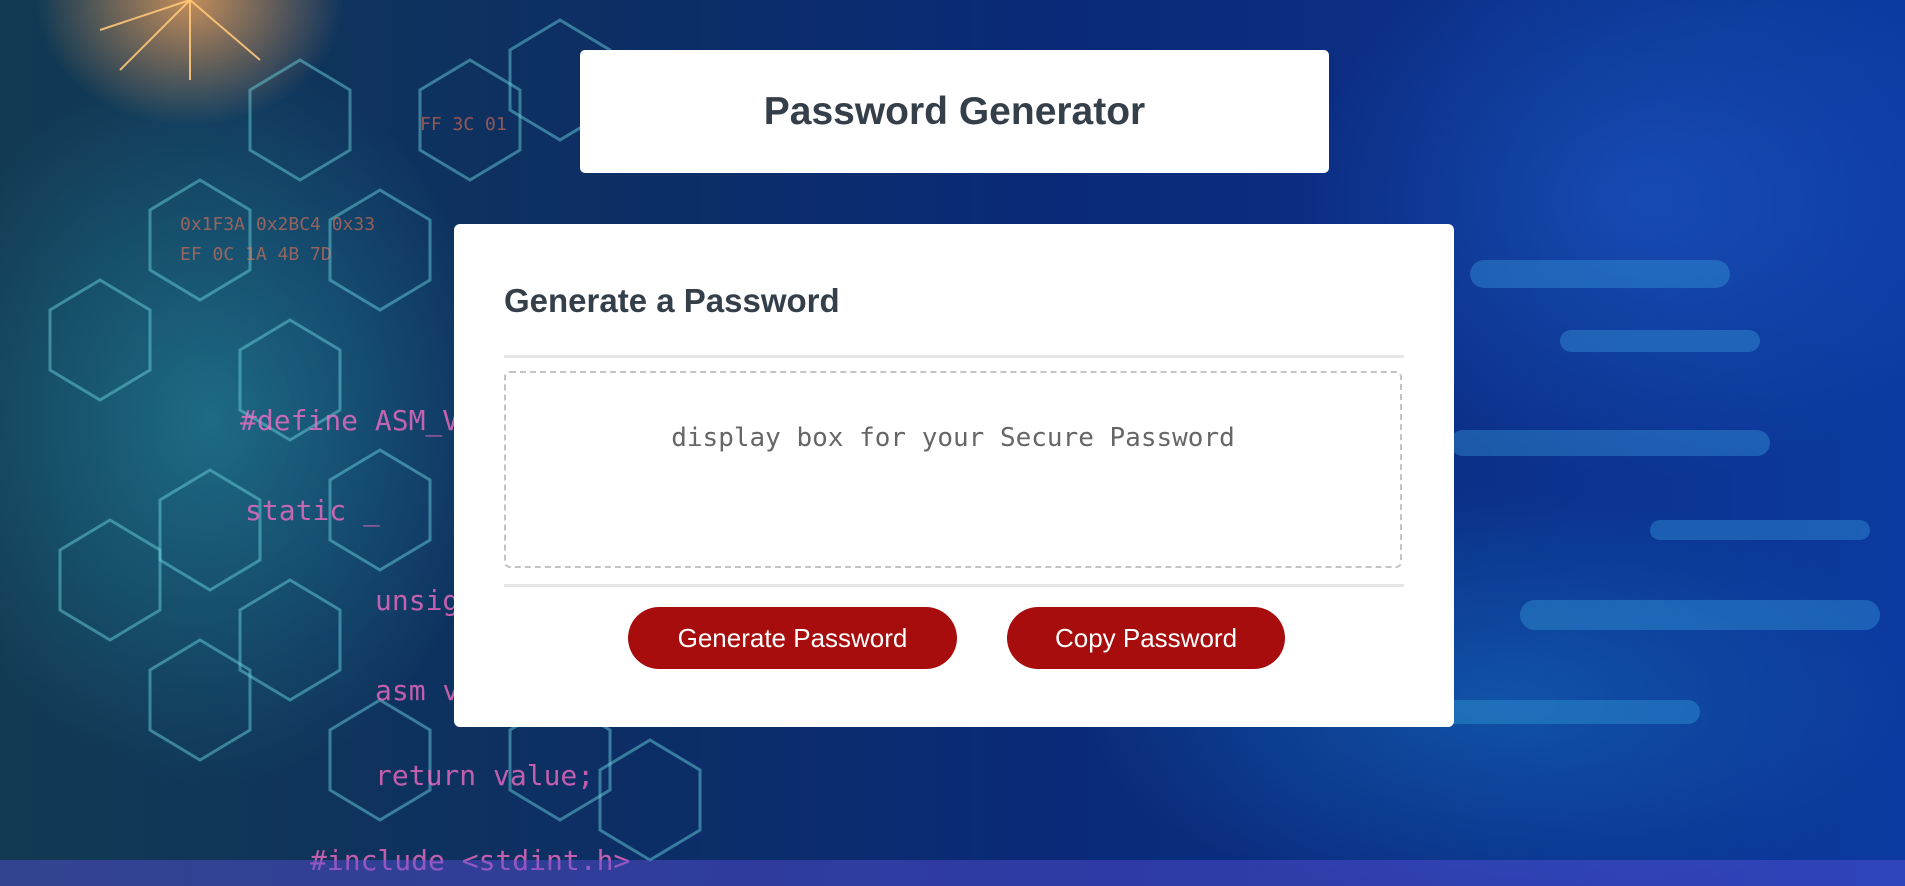 This screenshot has width=1905, height=886. Describe the element at coordinates (672, 300) in the screenshot. I see `card-heading: Generate a Password` at that location.